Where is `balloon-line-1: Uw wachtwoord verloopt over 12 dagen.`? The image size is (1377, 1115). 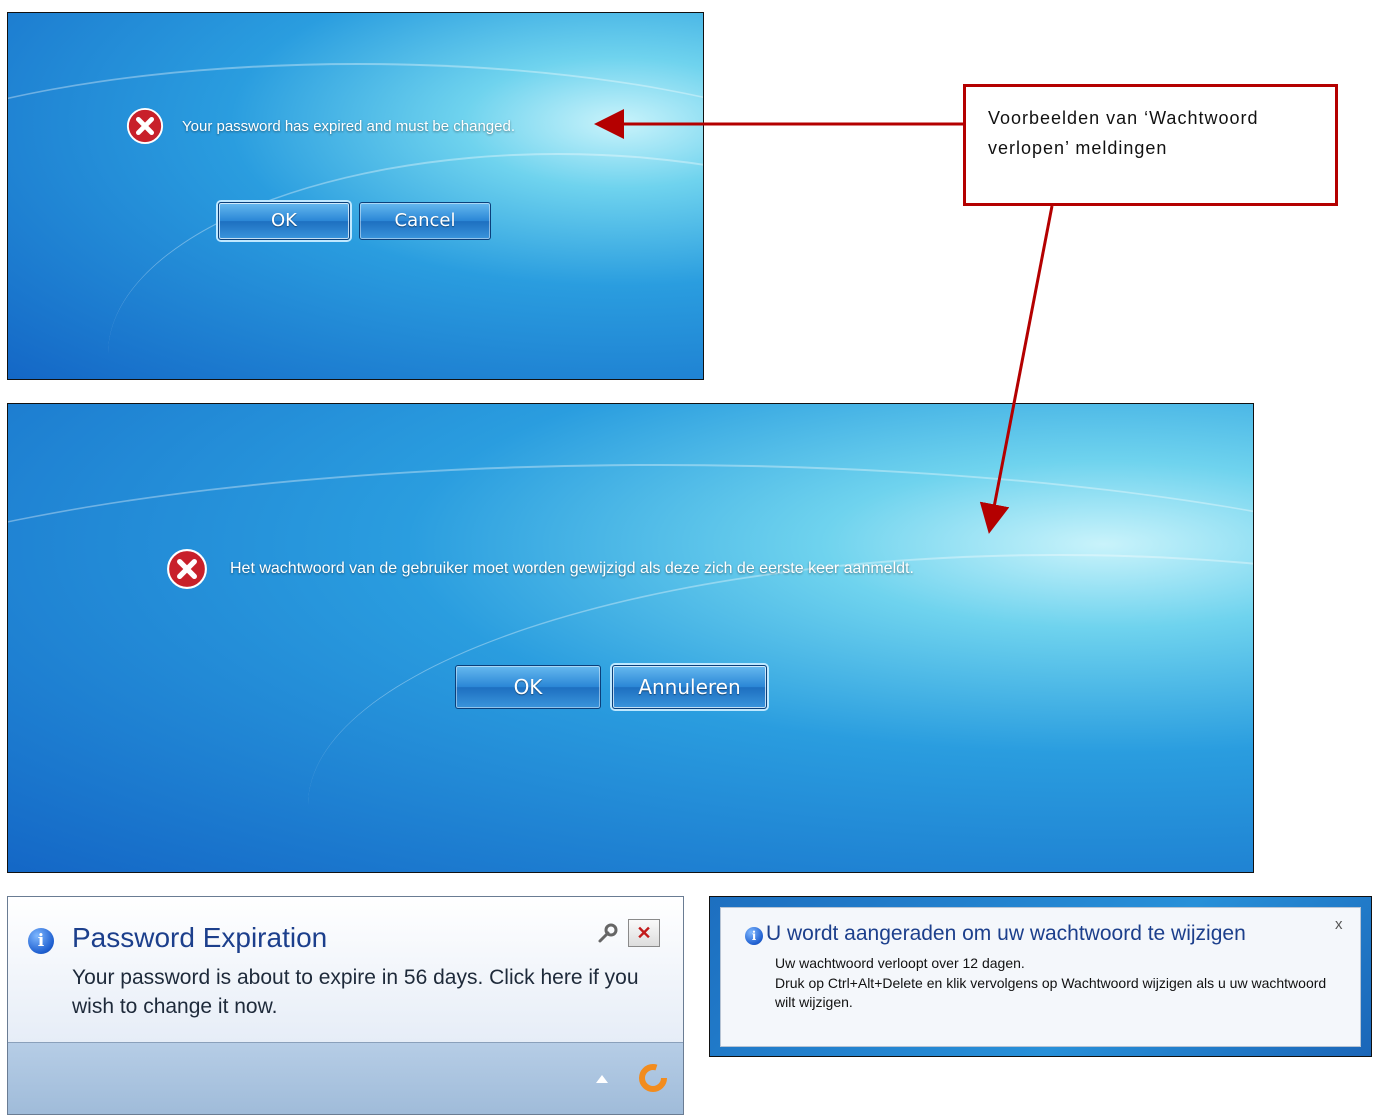 balloon-line-1: Uw wachtwoord verloopt over 12 dagen. is located at coordinates (900, 963).